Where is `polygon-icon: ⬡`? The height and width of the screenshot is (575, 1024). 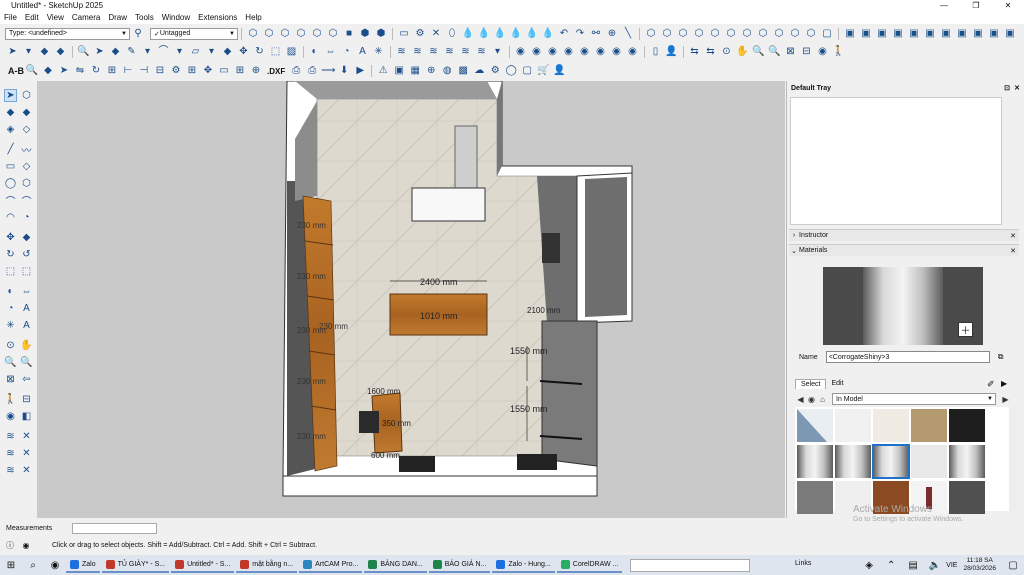 polygon-icon: ⬡ is located at coordinates (26, 183).